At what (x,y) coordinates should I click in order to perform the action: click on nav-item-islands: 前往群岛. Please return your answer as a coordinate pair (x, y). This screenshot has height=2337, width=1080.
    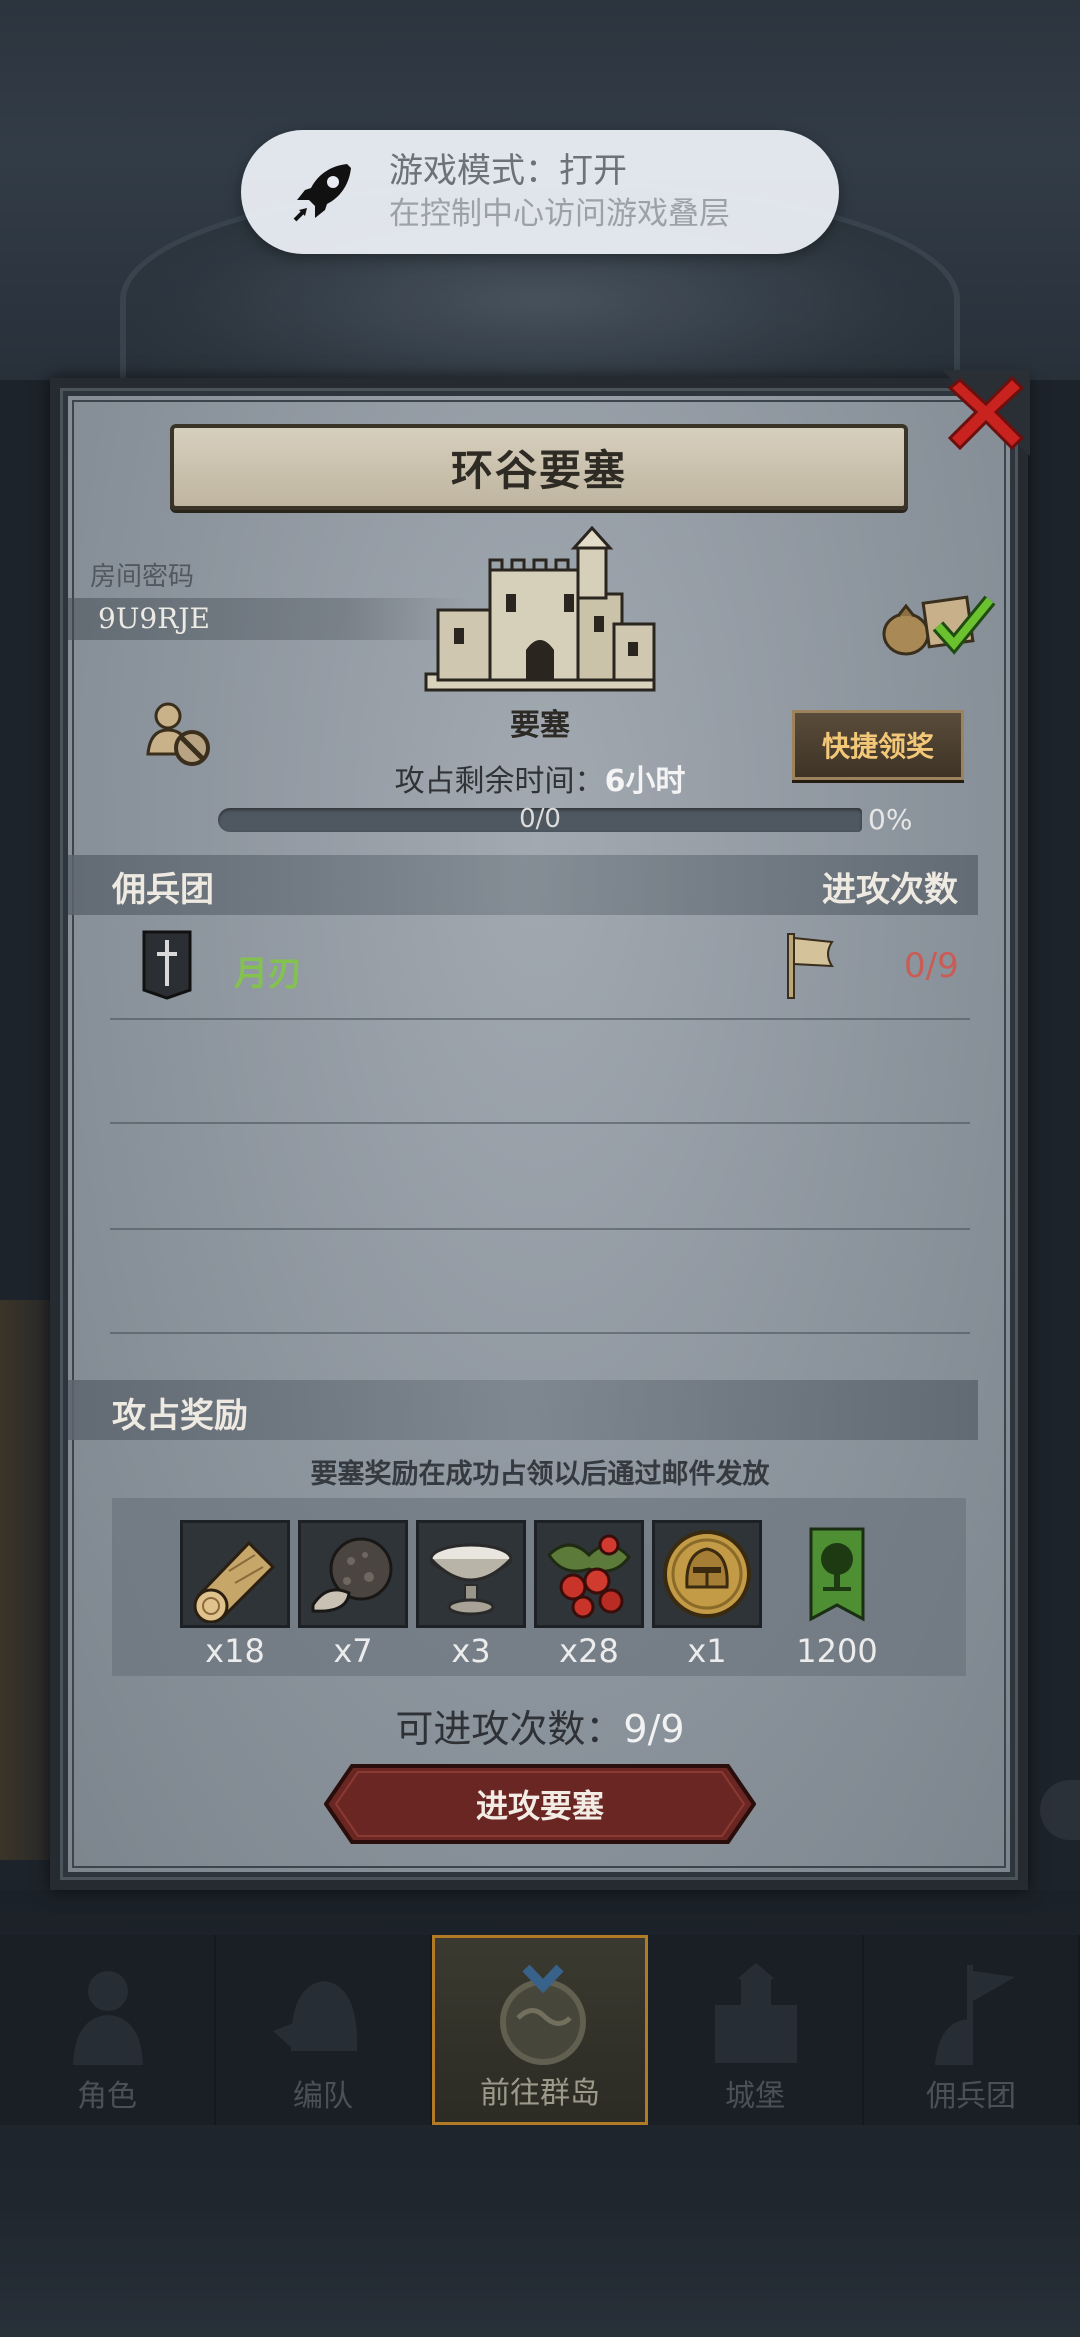
    Looking at the image, I should click on (540, 2030).